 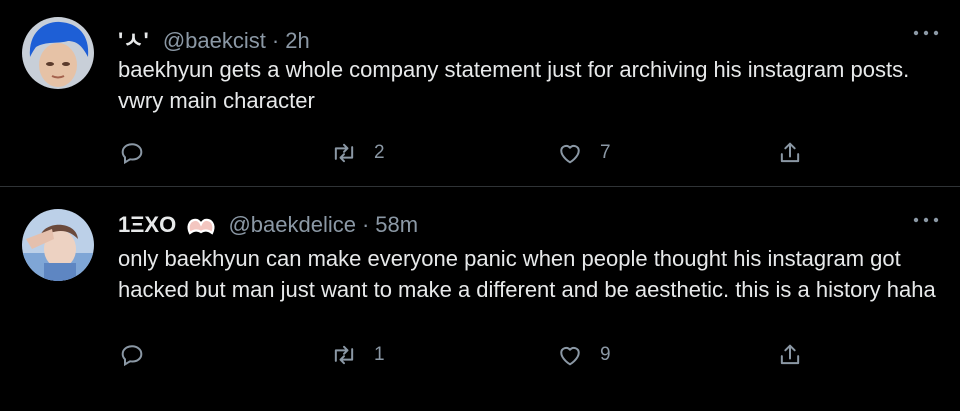 What do you see at coordinates (605, 354) in the screenshot?
I see `like-count: 9` at bounding box center [605, 354].